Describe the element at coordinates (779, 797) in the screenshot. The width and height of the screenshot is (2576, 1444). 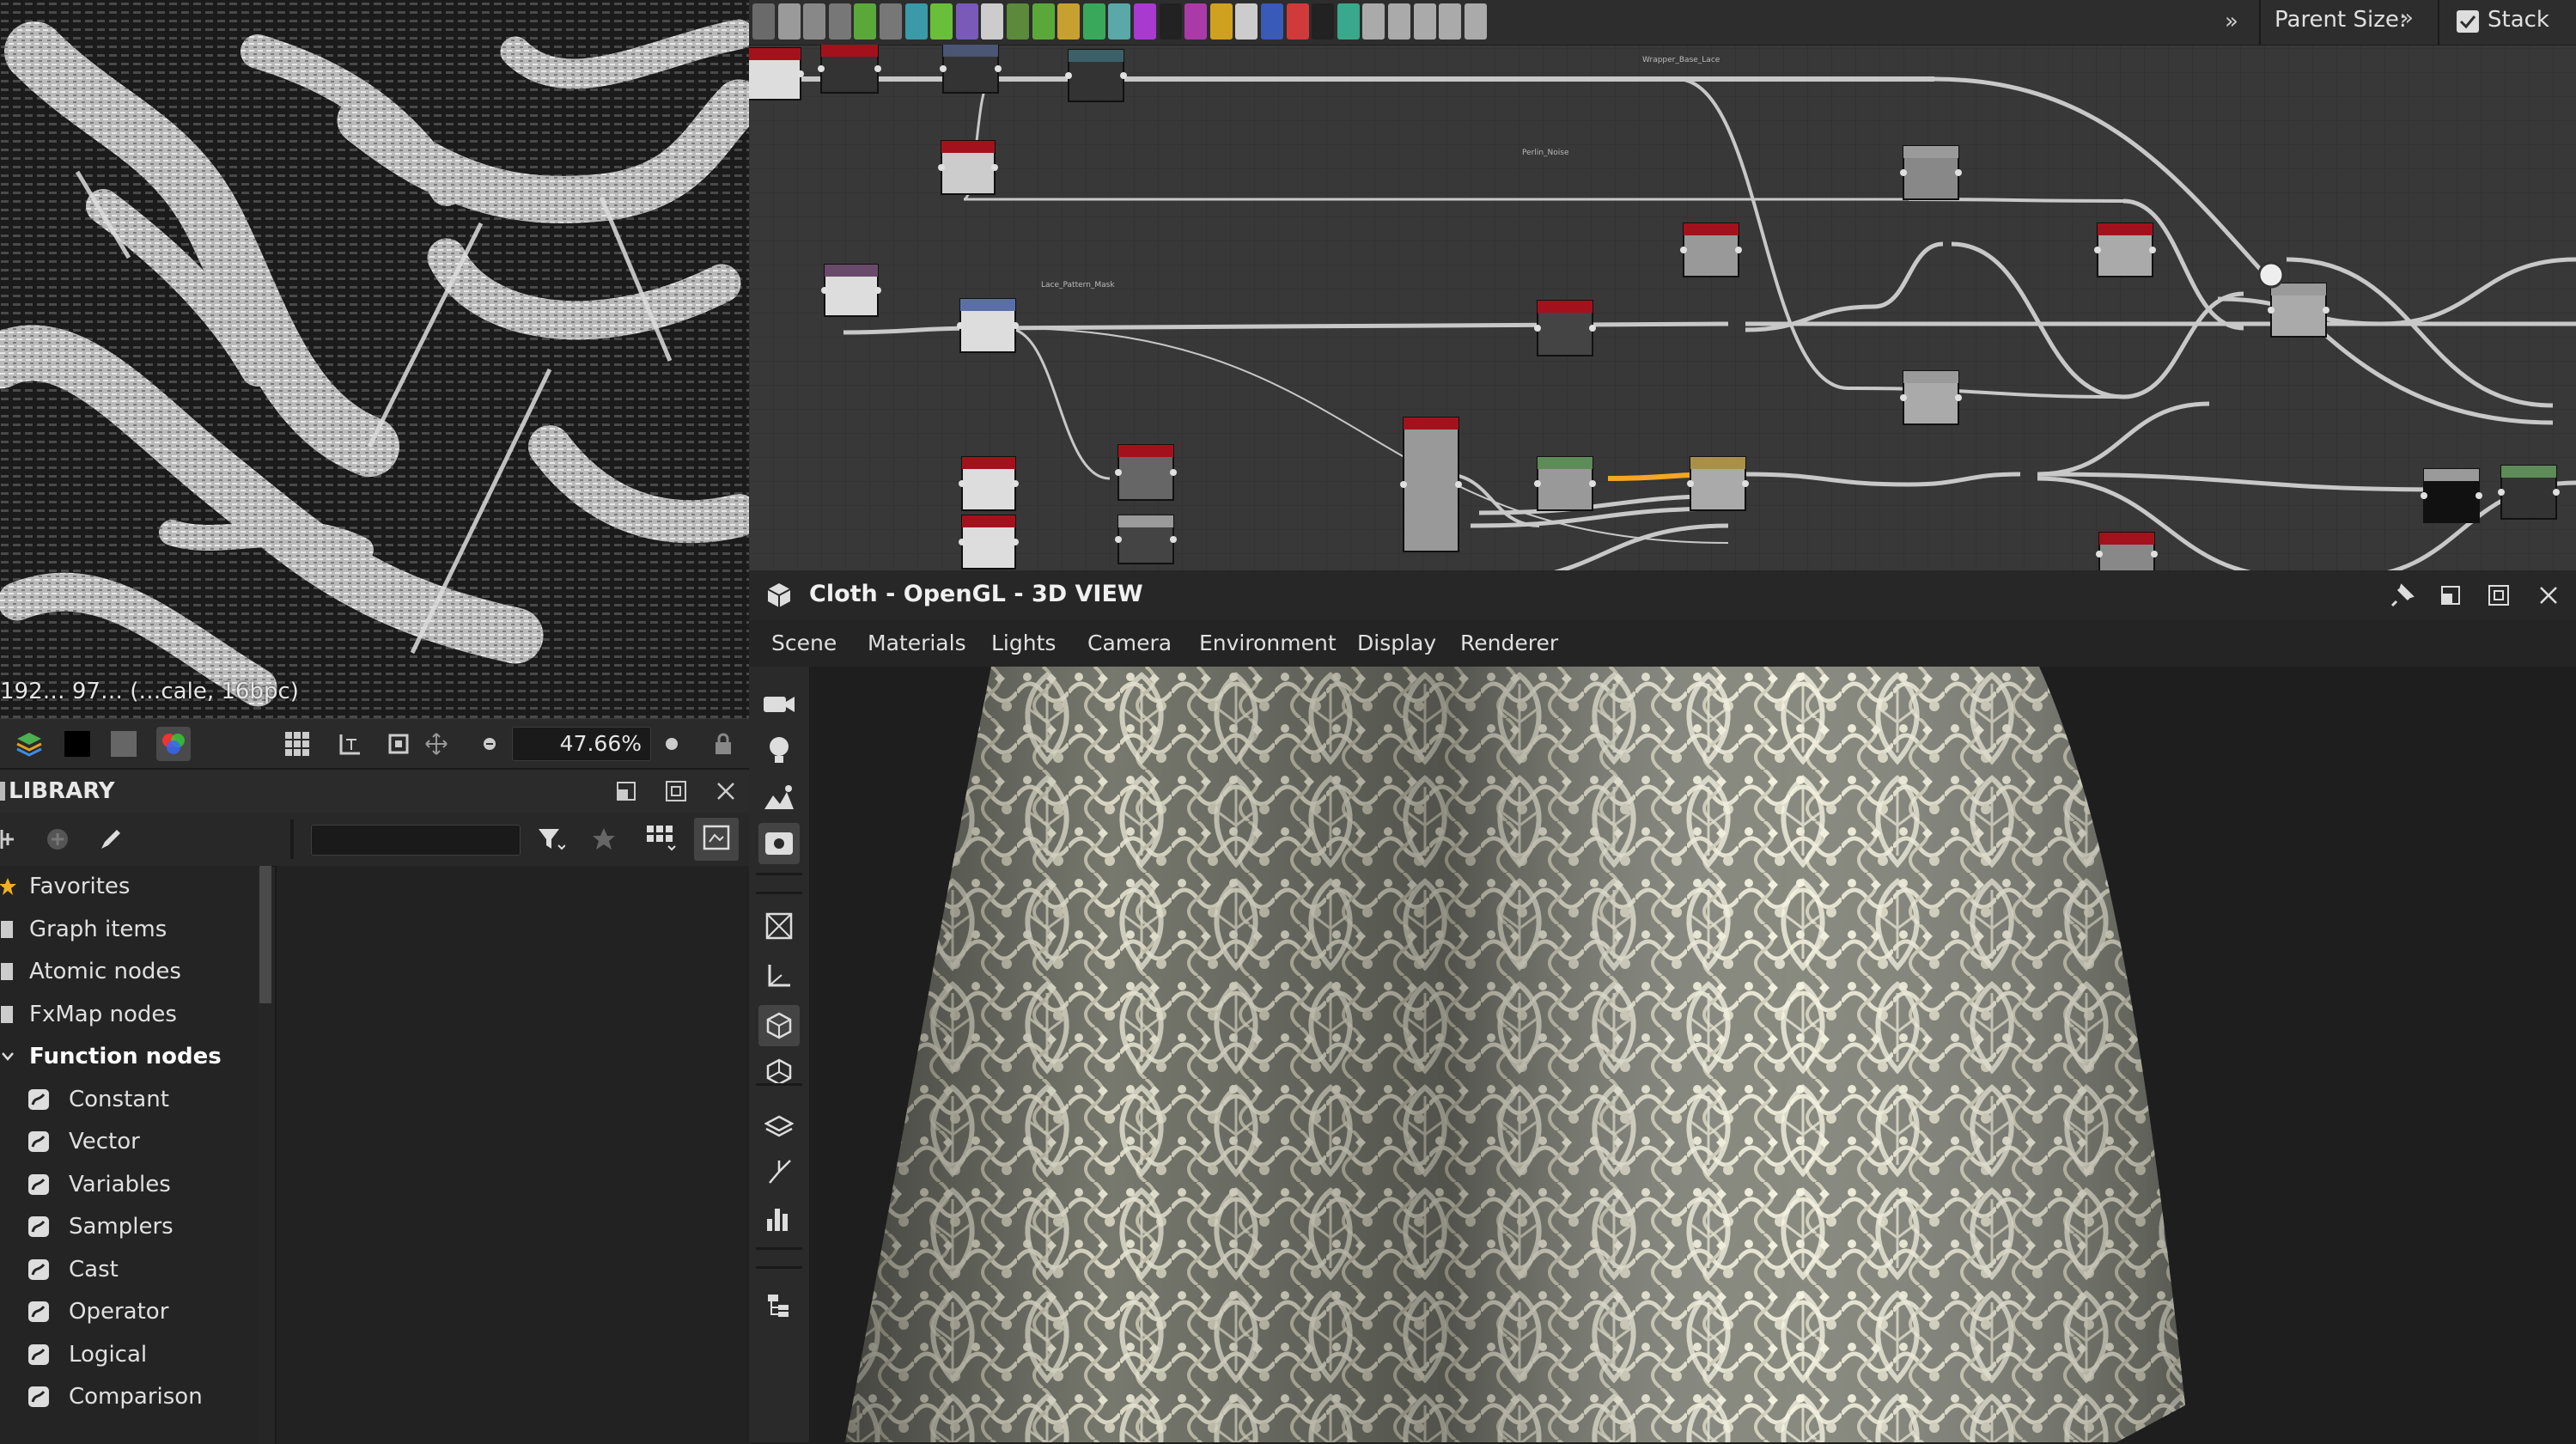
I see `environment-icon` at that location.